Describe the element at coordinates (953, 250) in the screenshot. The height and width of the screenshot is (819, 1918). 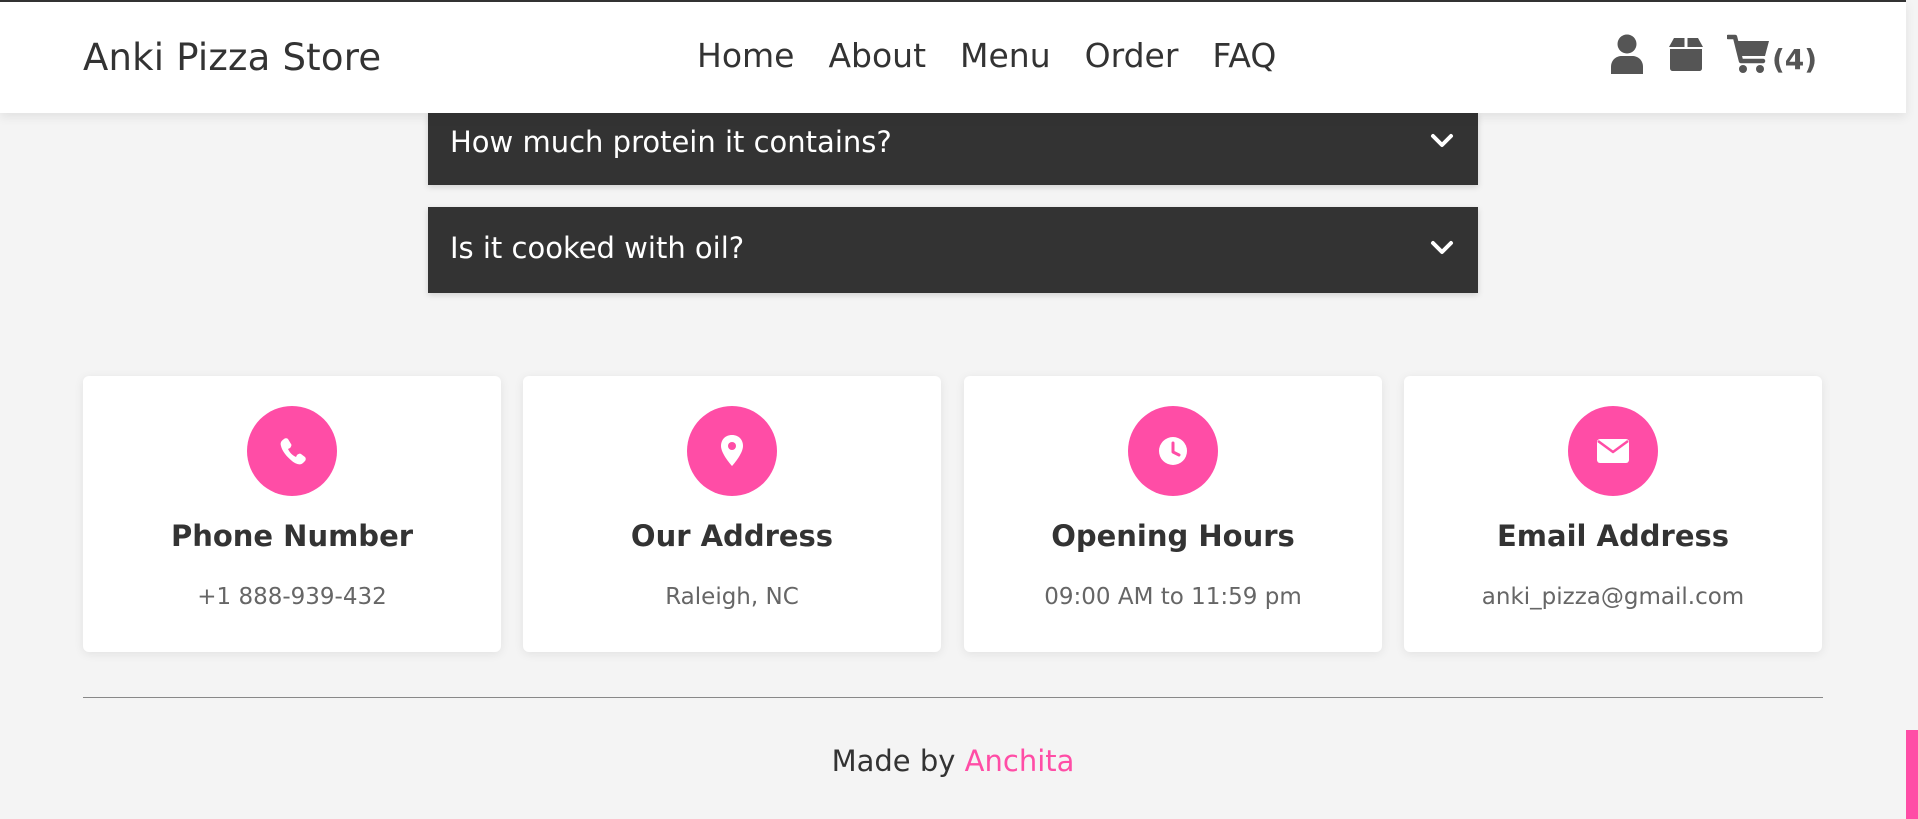
I see `faq-item: Is it cooked with oil?` at that location.